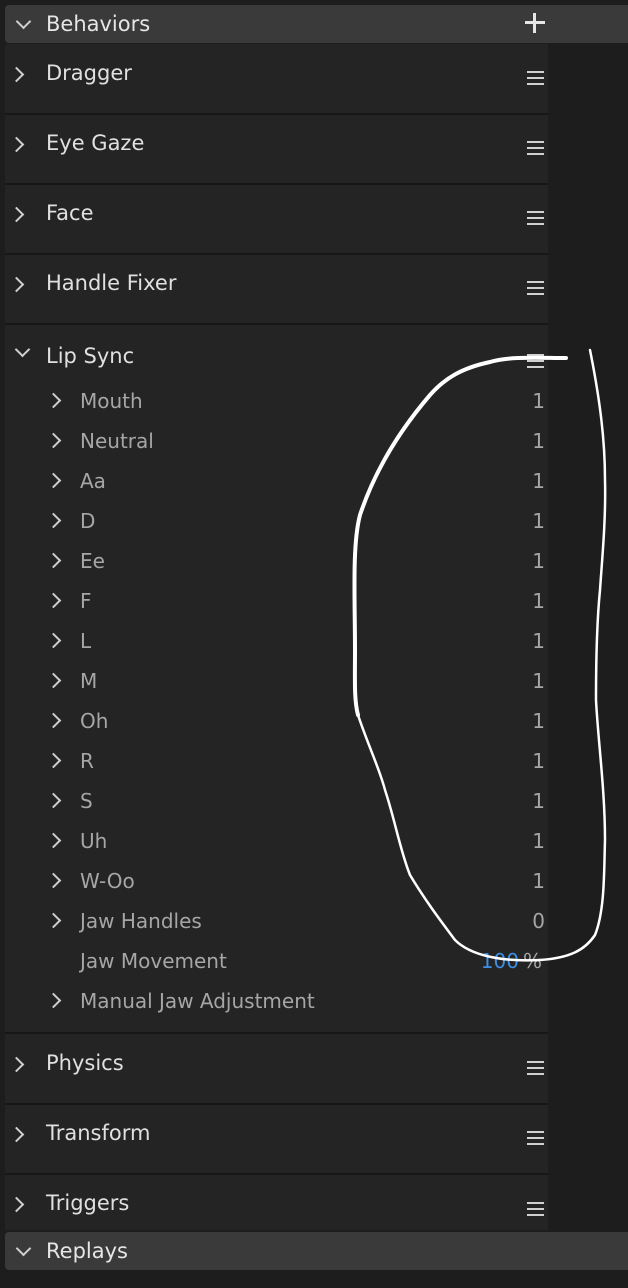 This screenshot has height=1288, width=628. What do you see at coordinates (153, 961) in the screenshot?
I see `jaw-movement-label: Jaw Movement` at bounding box center [153, 961].